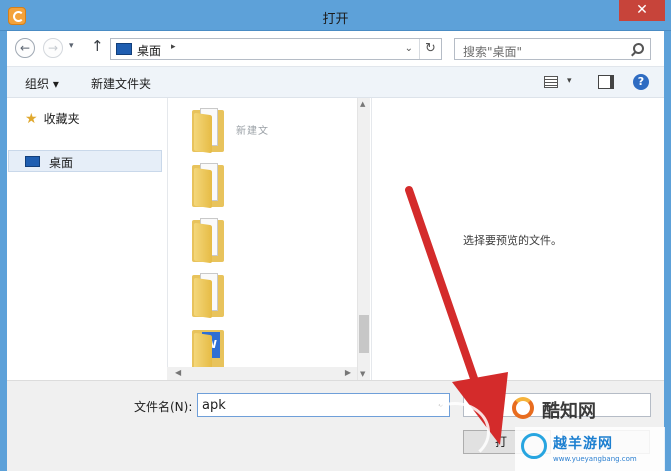  What do you see at coordinates (97, 46) in the screenshot?
I see `up-button: ↑` at bounding box center [97, 46].